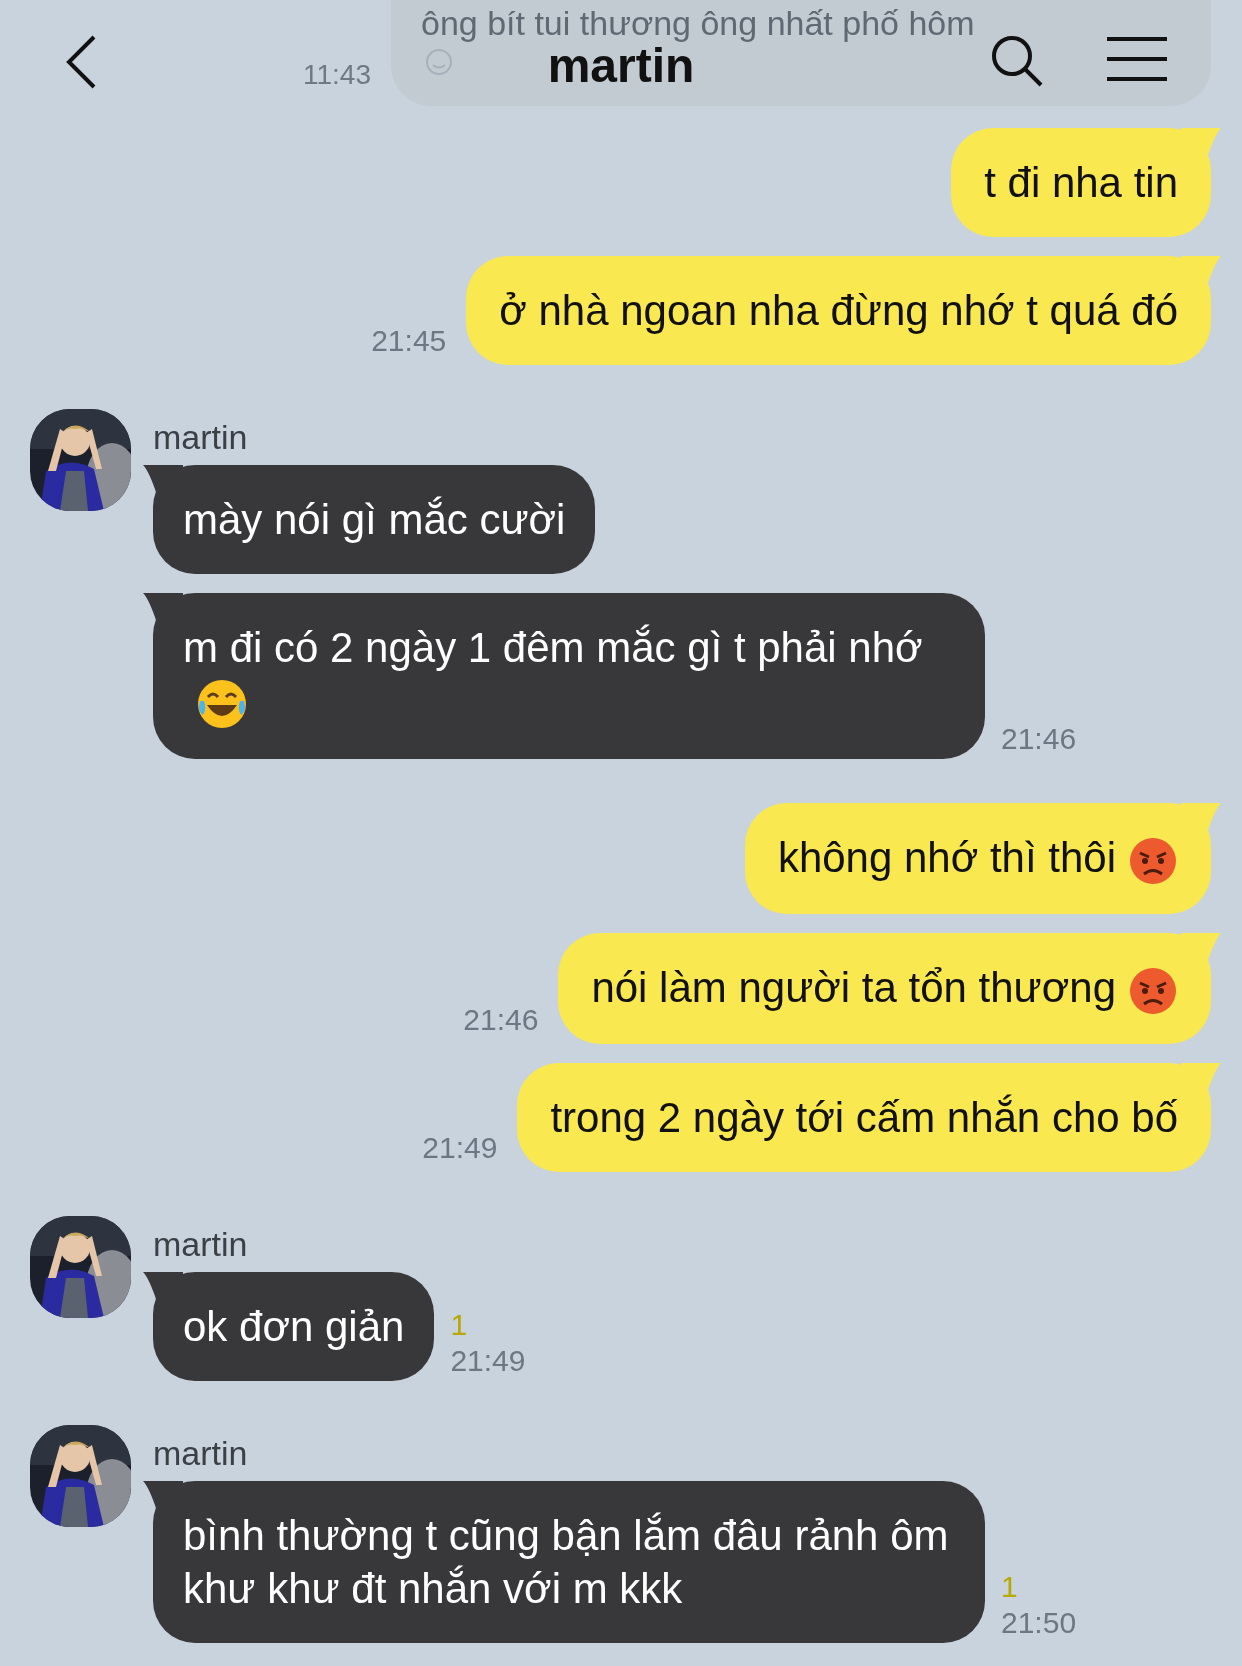 The width and height of the screenshot is (1242, 1666). I want to click on menu-icon, so click(1137, 59).